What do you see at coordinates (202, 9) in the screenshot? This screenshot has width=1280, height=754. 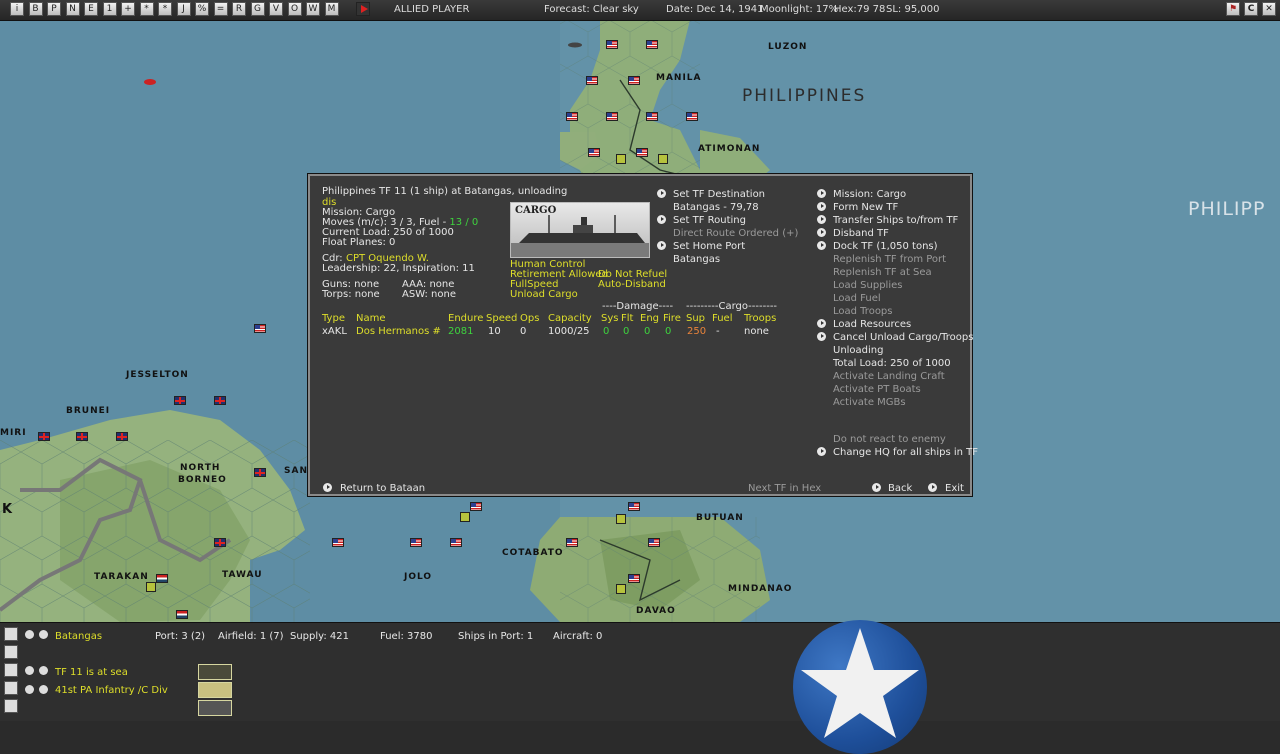 I see `toolbar-button-icon: %` at bounding box center [202, 9].